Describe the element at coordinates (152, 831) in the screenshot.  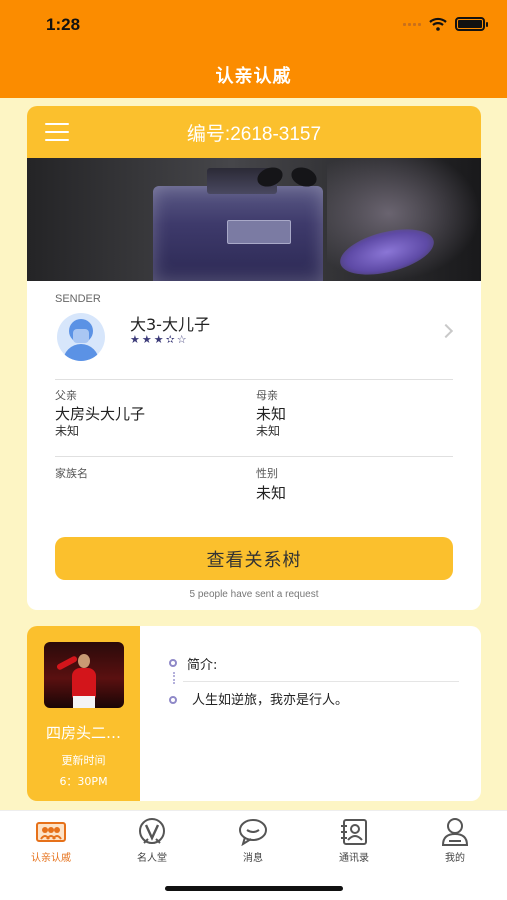
I see `v-badge-icon` at that location.